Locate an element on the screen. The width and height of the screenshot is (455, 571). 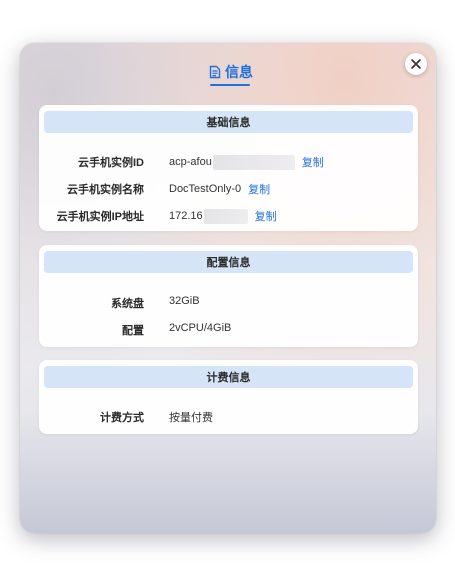
instance-ip-label: 云手机实例IP地址 is located at coordinates (100, 217).